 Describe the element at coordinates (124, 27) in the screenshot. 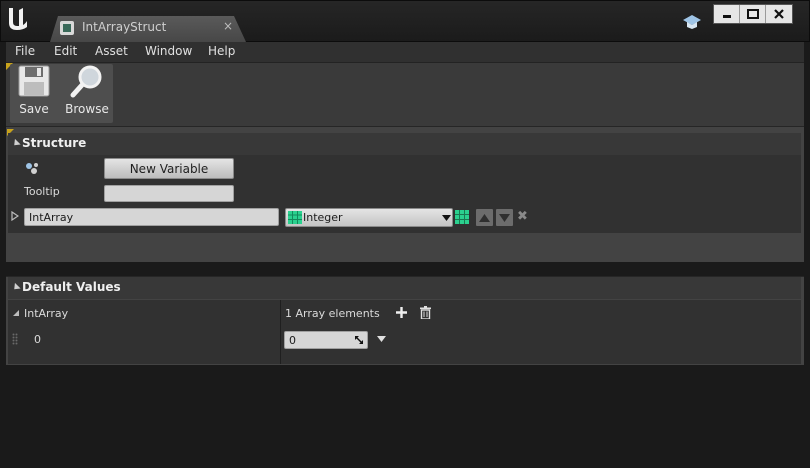

I see `tab-title: IntArrayStruct` at that location.